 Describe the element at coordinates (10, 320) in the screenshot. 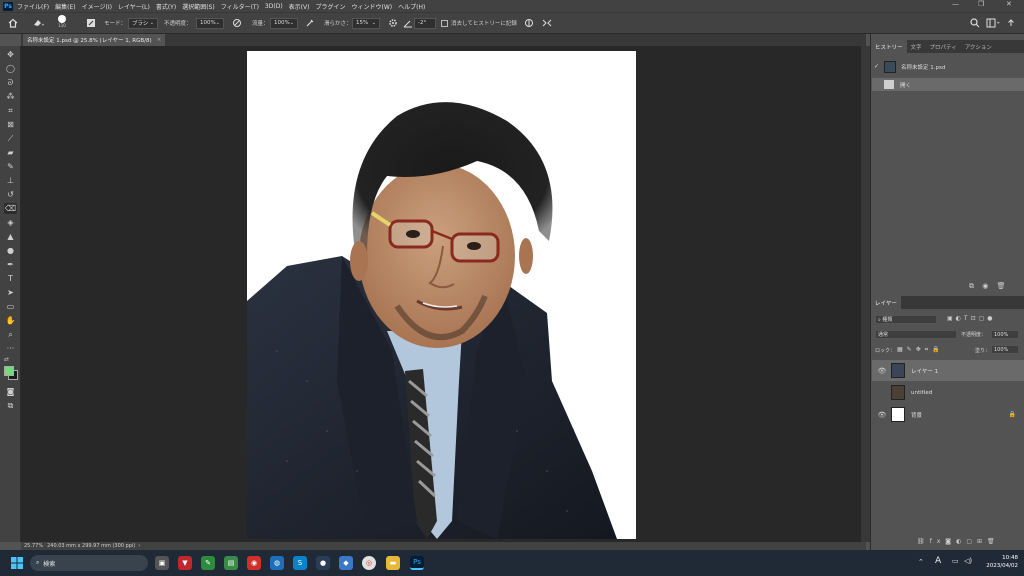

I see `hand-tool-icon: ✋` at that location.